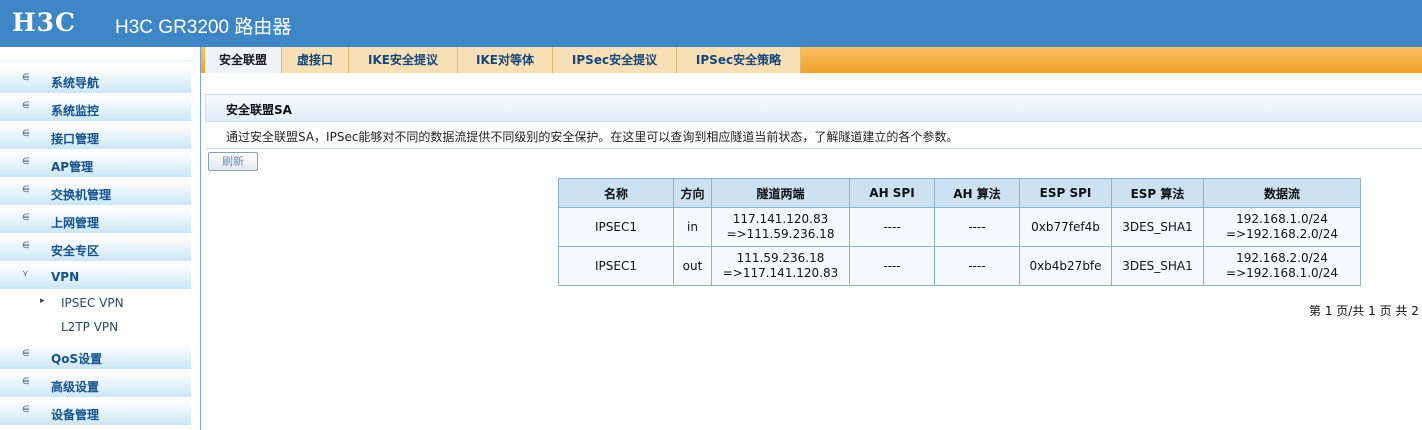 Image resolution: width=1422 pixels, height=430 pixels. I want to click on section-title: 安全联盟SA, so click(259, 110).